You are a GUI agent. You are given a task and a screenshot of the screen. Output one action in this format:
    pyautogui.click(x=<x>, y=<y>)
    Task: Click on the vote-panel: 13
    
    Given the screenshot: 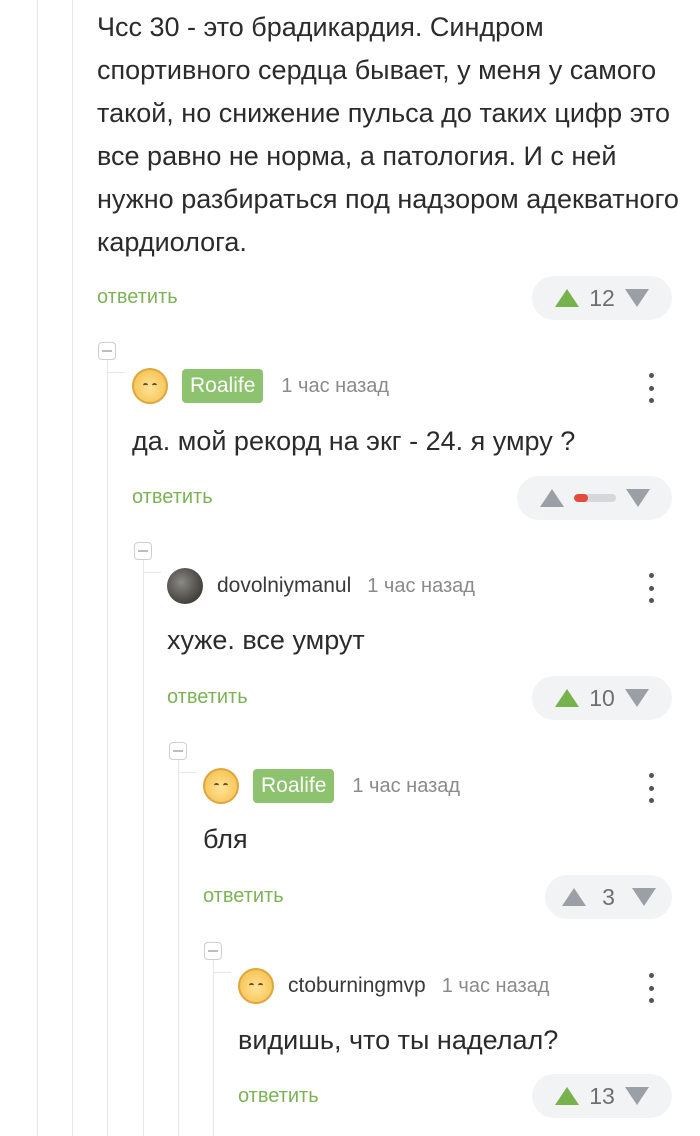 What is the action you would take?
    pyautogui.click(x=602, y=1096)
    